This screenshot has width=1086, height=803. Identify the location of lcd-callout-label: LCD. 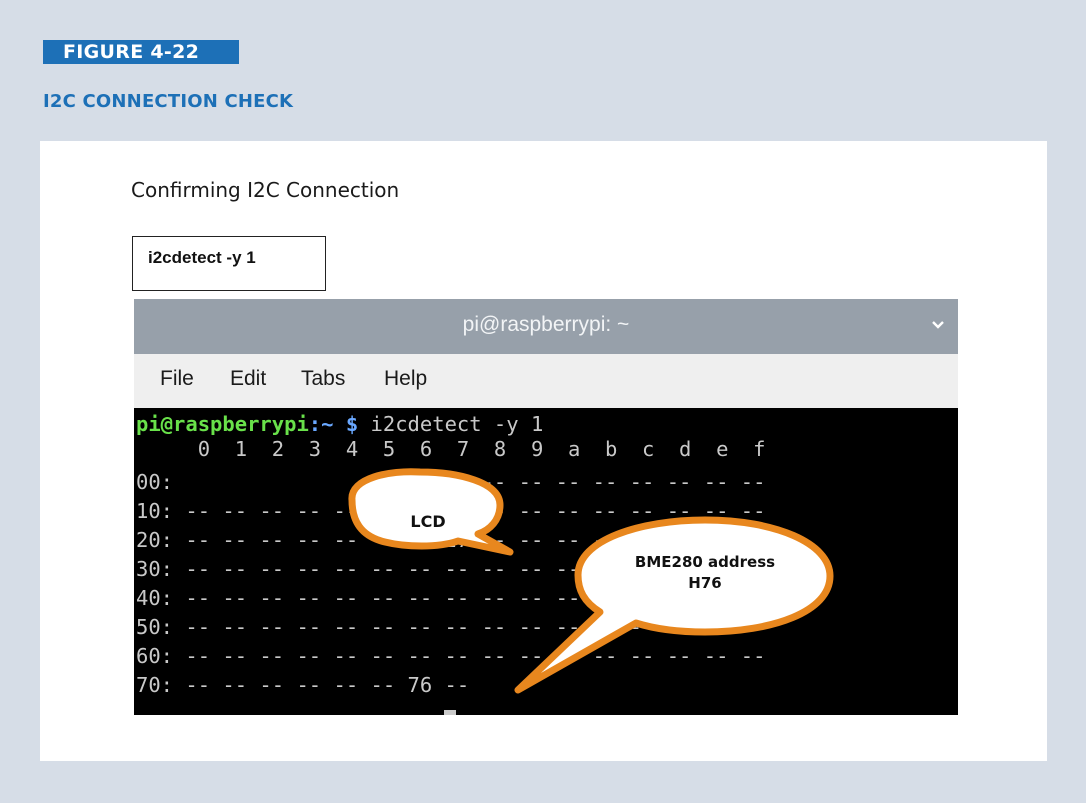
(428, 521).